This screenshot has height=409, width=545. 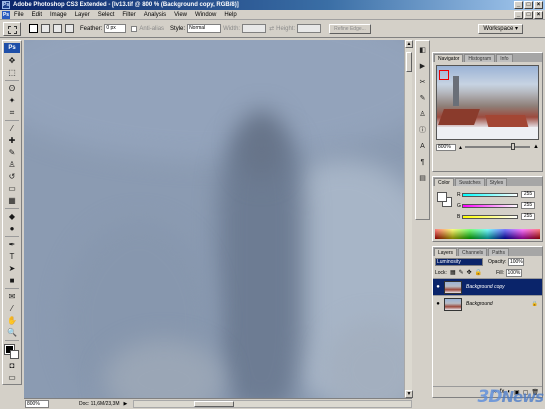 What do you see at coordinates (12, 176) in the screenshot?
I see `history-brush-tool: ↺` at bounding box center [12, 176].